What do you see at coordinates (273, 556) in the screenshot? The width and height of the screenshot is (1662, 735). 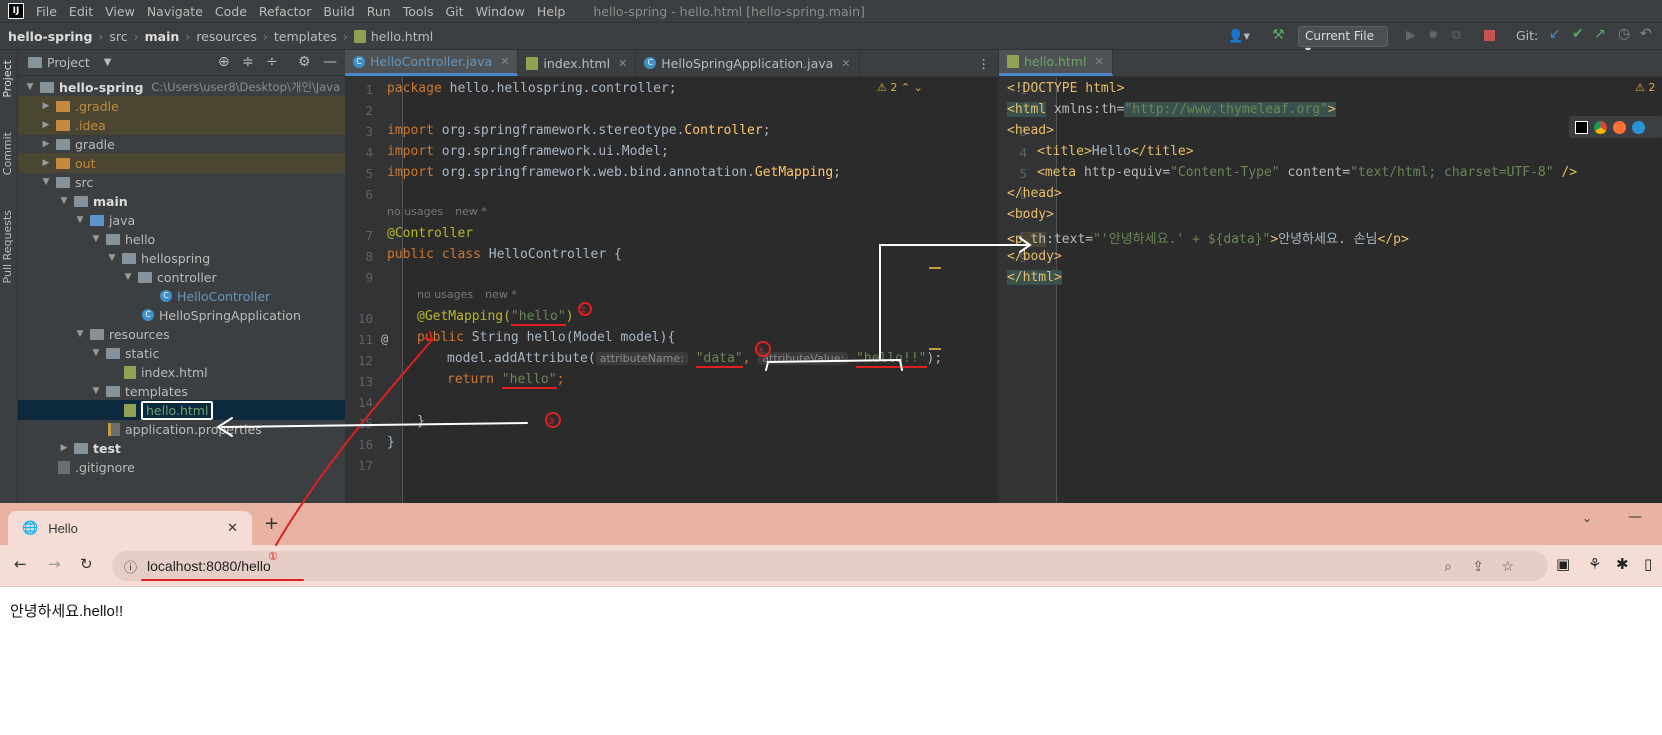 I see `marker-label-1: ①` at bounding box center [273, 556].